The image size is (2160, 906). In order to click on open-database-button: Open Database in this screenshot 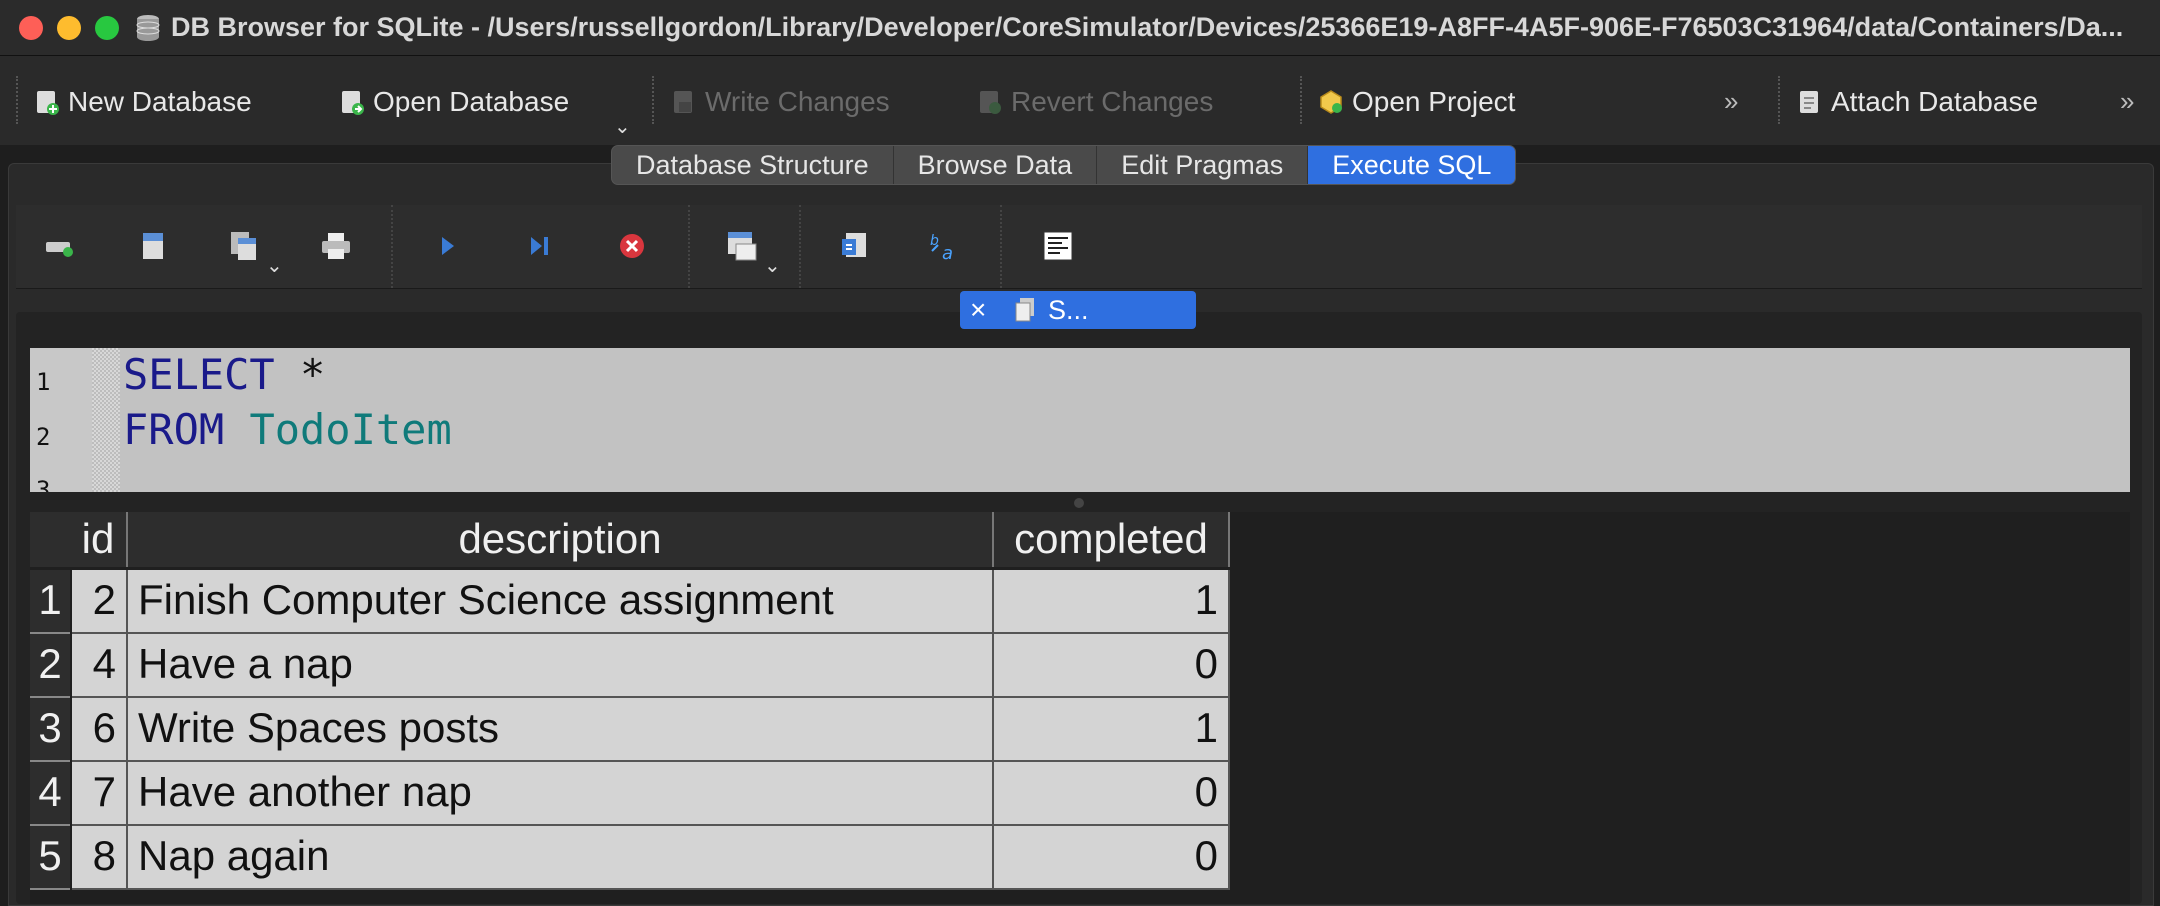, I will do `click(454, 102)`.